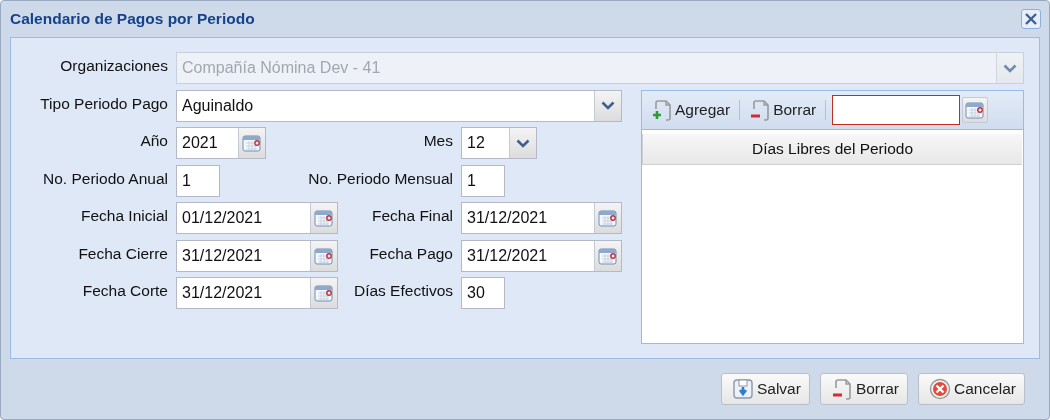 This screenshot has height=420, width=1050. What do you see at coordinates (662, 109) in the screenshot?
I see `page-add-icon` at bounding box center [662, 109].